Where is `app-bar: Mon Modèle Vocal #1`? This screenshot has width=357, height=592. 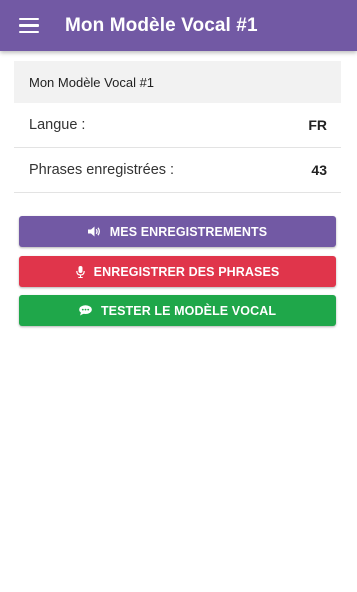 app-bar: Mon Modèle Vocal #1 is located at coordinates (178, 25).